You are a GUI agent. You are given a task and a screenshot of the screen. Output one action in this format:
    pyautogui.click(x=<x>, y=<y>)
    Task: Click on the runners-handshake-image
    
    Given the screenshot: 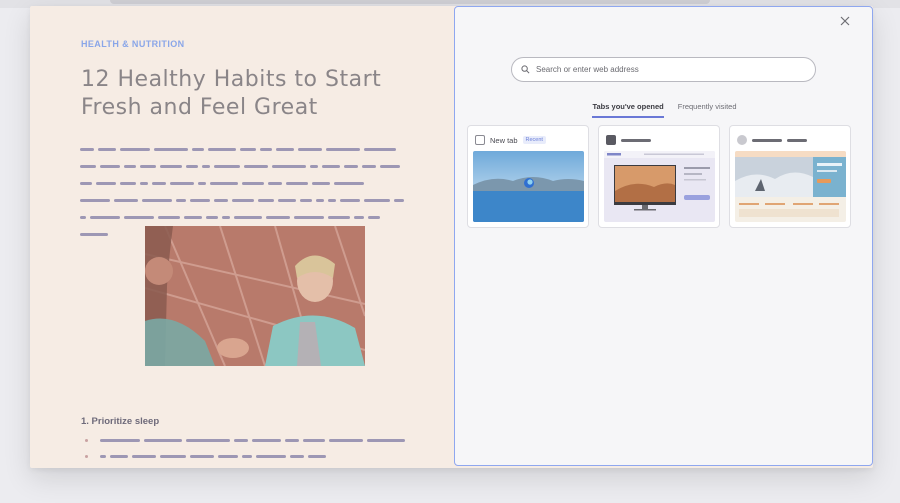 What is the action you would take?
    pyautogui.click(x=255, y=296)
    